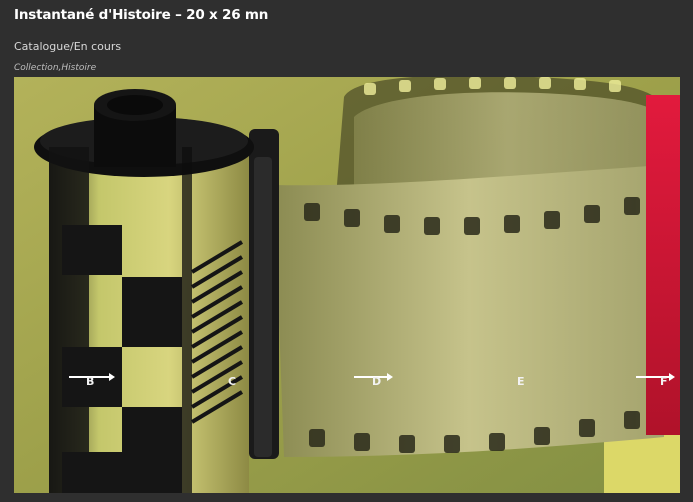  I want to click on marker-c: C, so click(232, 381).